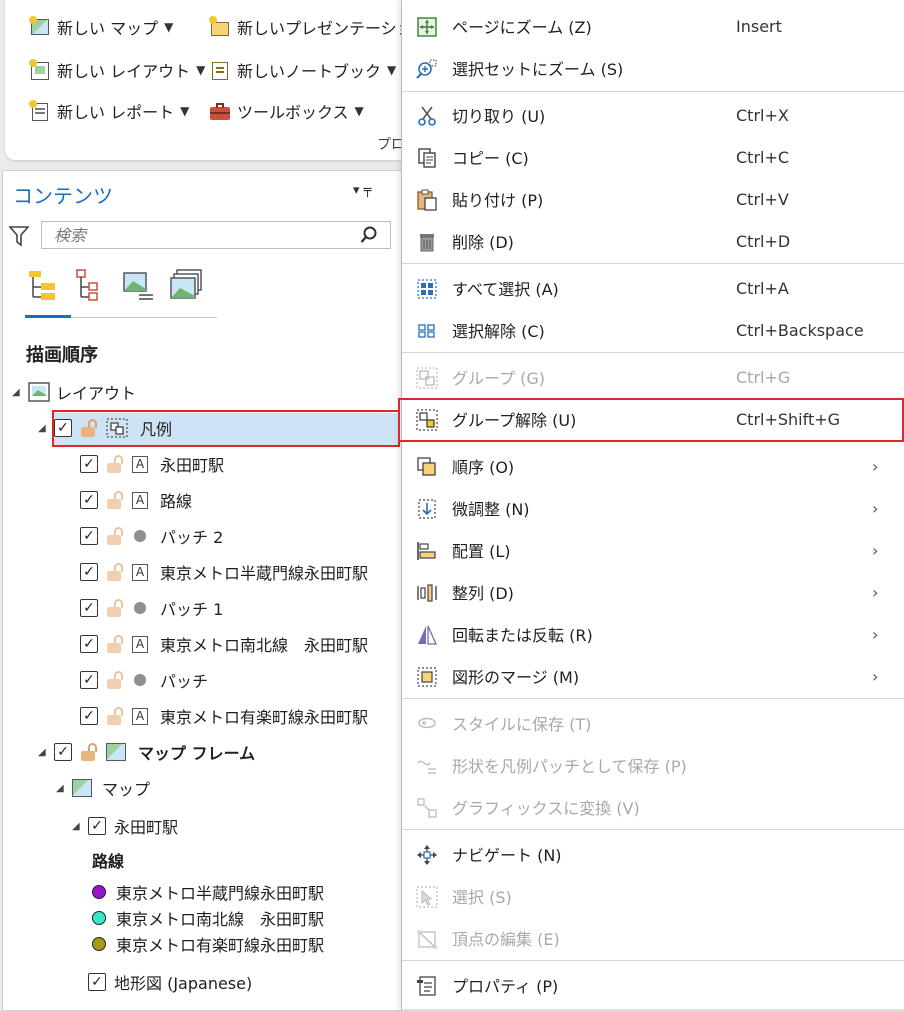 The height and width of the screenshot is (1011, 904). What do you see at coordinates (653, 938) in the screenshot?
I see `menu-edit-vertices: 頂点の編集 (E)` at bounding box center [653, 938].